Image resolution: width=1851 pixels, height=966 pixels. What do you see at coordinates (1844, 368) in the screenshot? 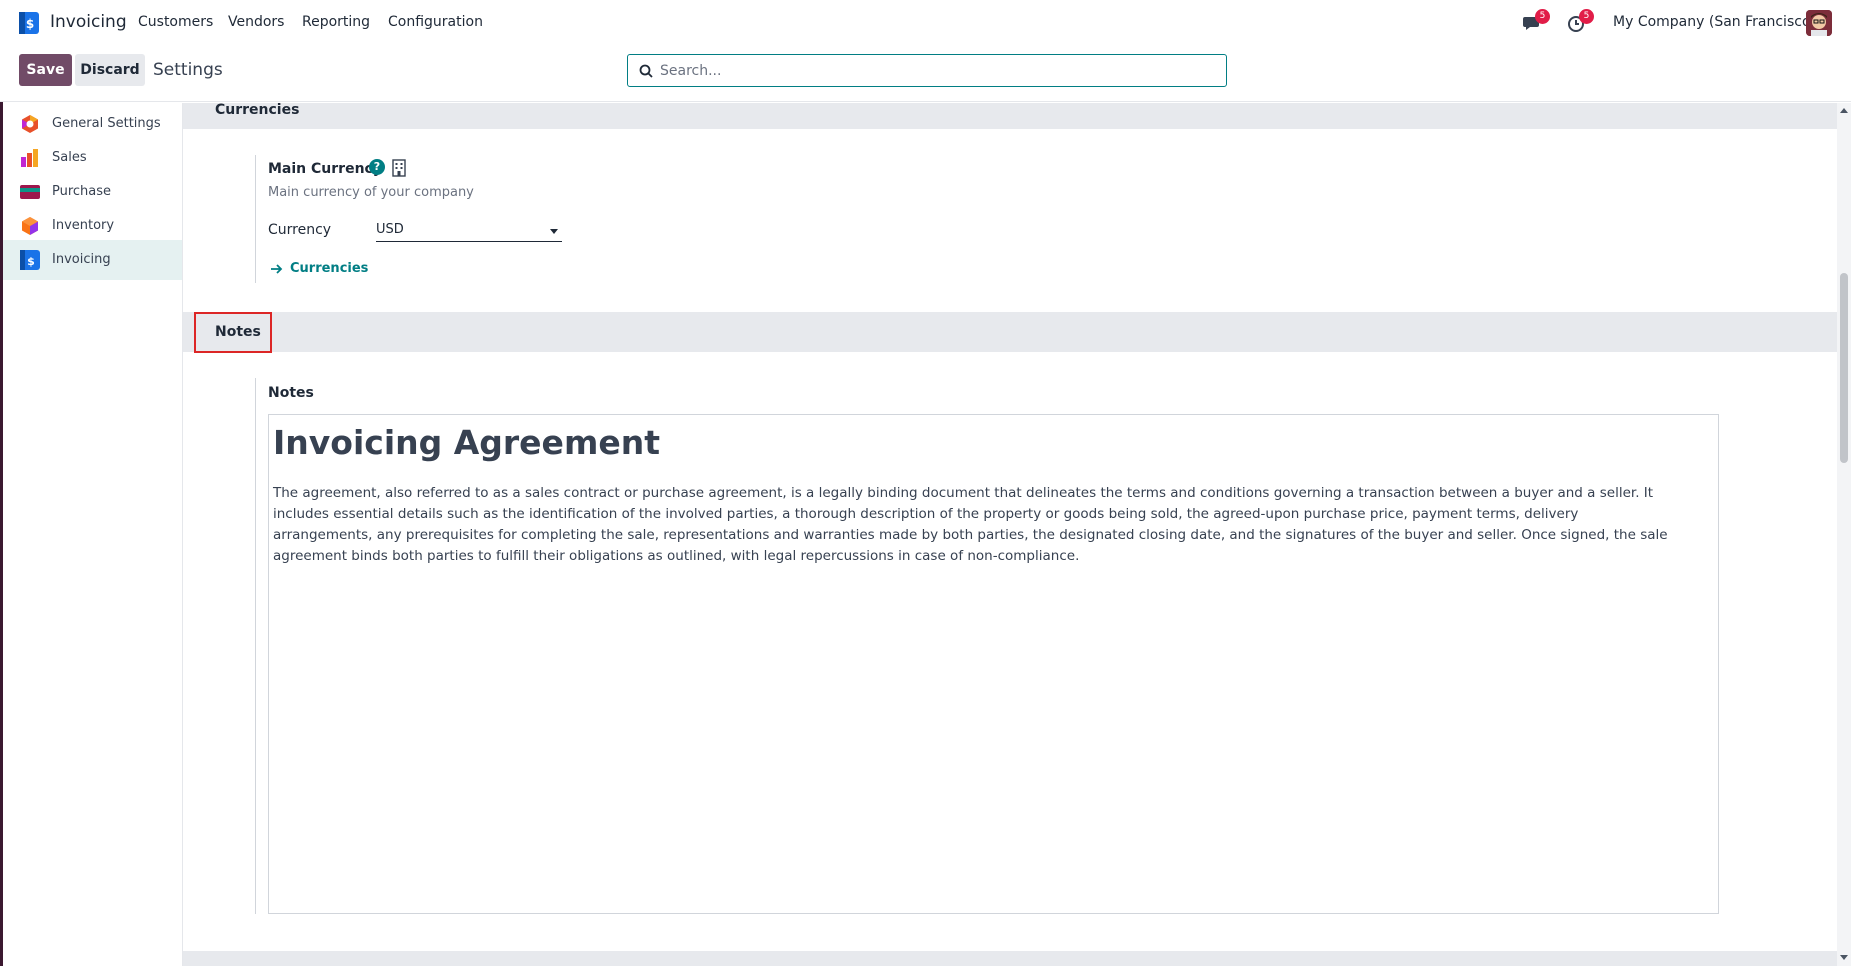
I see `scrollbar-thumb` at bounding box center [1844, 368].